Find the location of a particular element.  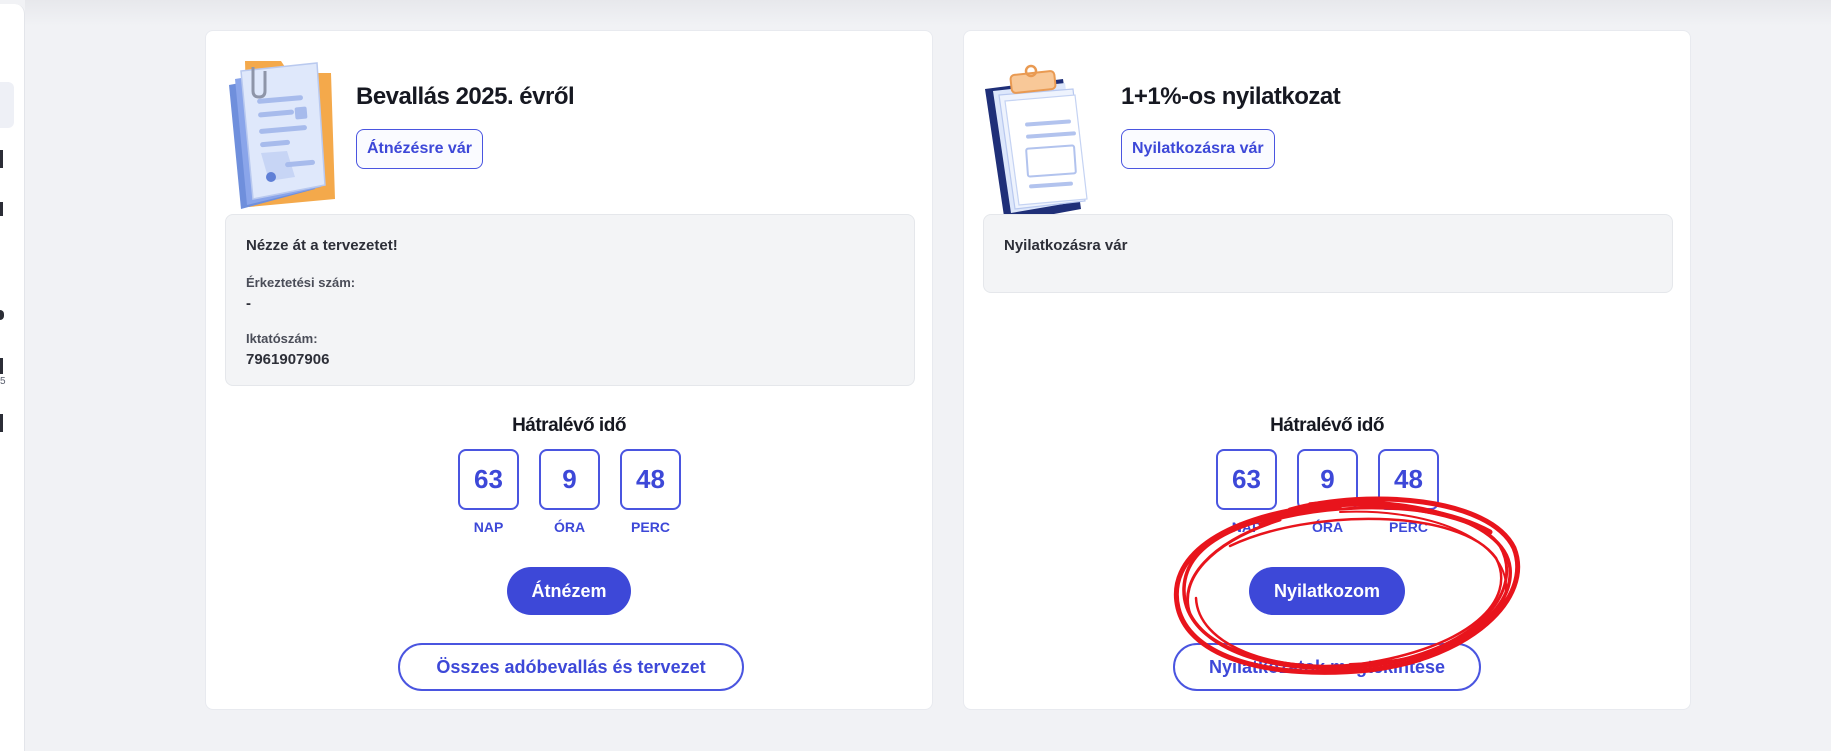

declare-button: Nyilatkozom is located at coordinates (1327, 591).